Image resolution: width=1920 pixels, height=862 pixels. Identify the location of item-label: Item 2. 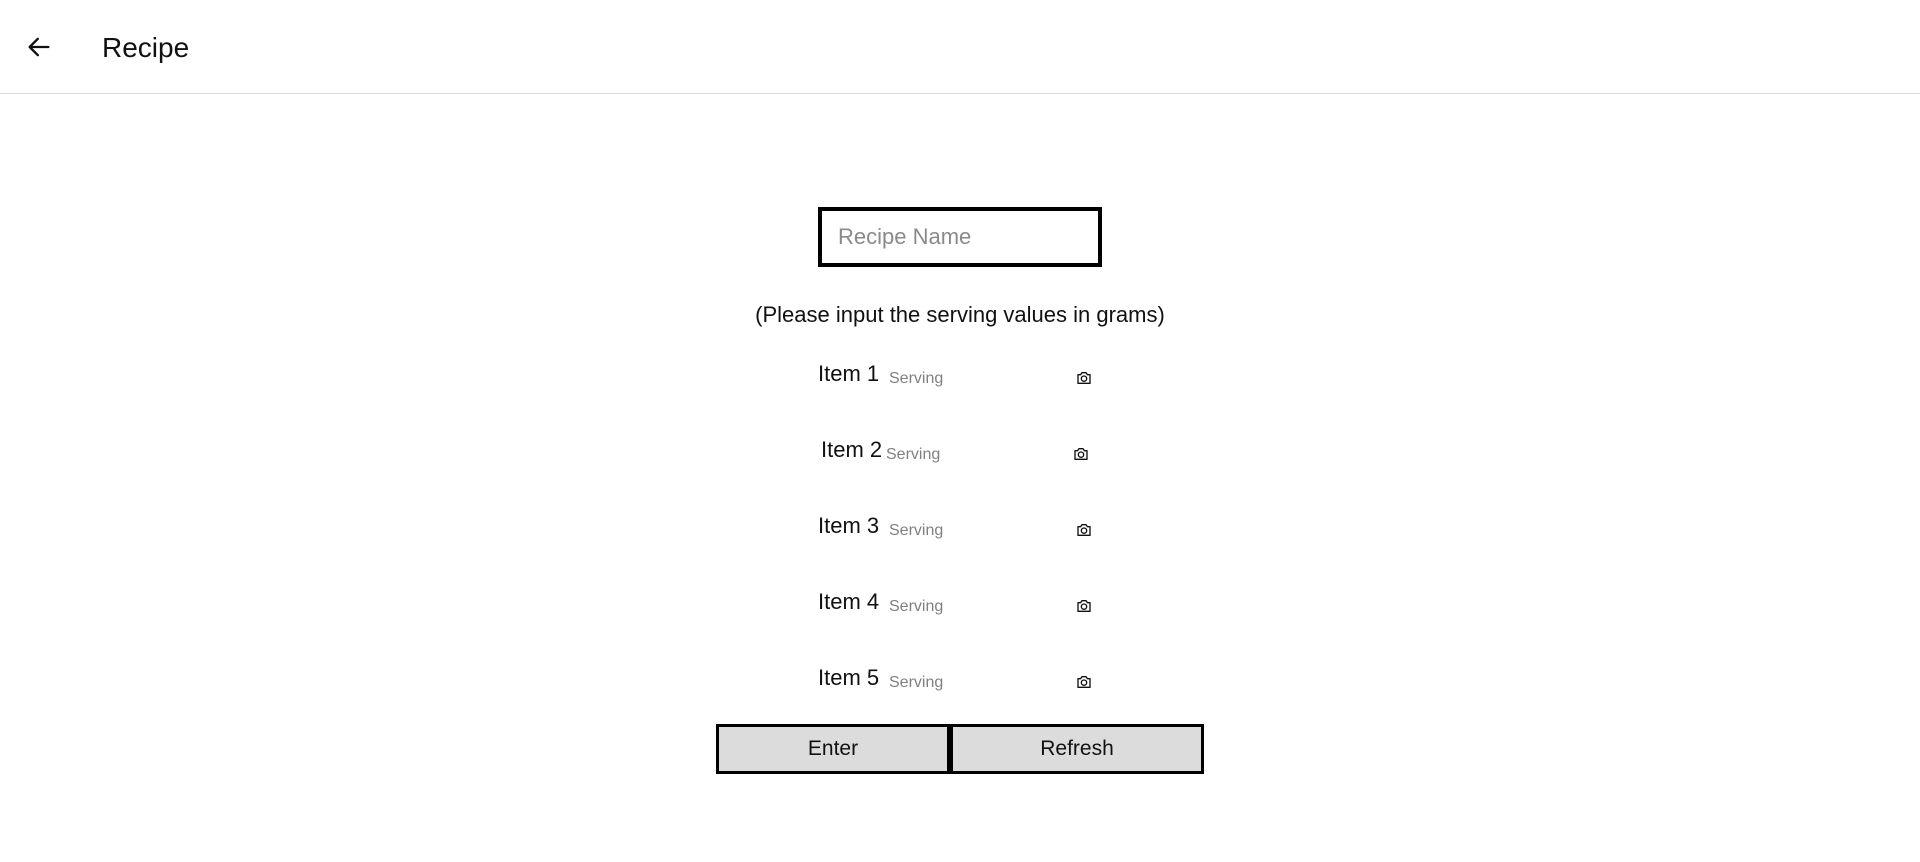
(852, 449).